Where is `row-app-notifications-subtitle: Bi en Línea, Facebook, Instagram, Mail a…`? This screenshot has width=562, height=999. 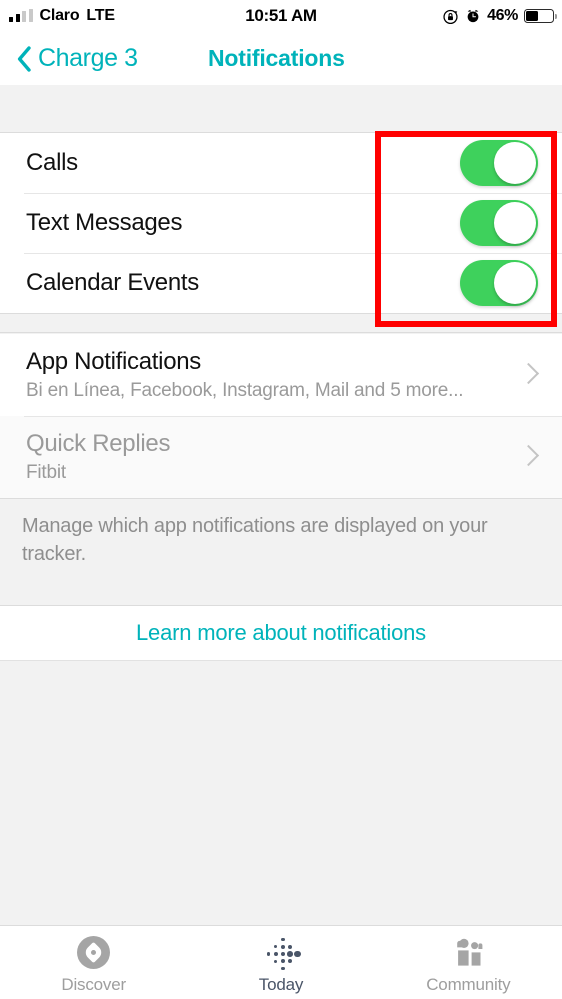
row-app-notifications-subtitle: Bi en Línea, Facebook, Instagram, Mail a… is located at coordinates (245, 390).